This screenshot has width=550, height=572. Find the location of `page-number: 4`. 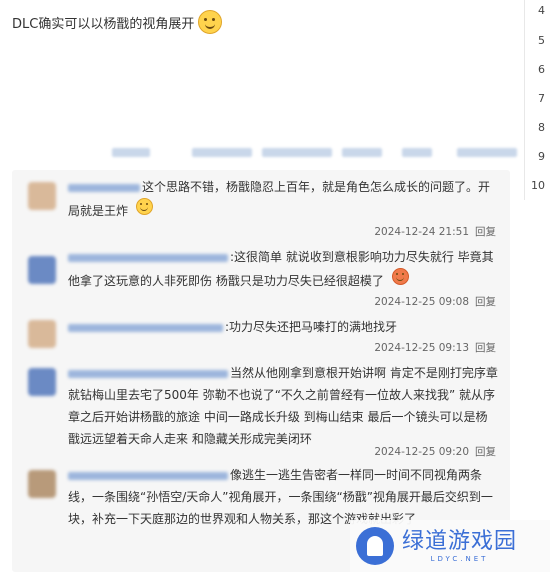

page-number: 4 is located at coordinates (541, 10).